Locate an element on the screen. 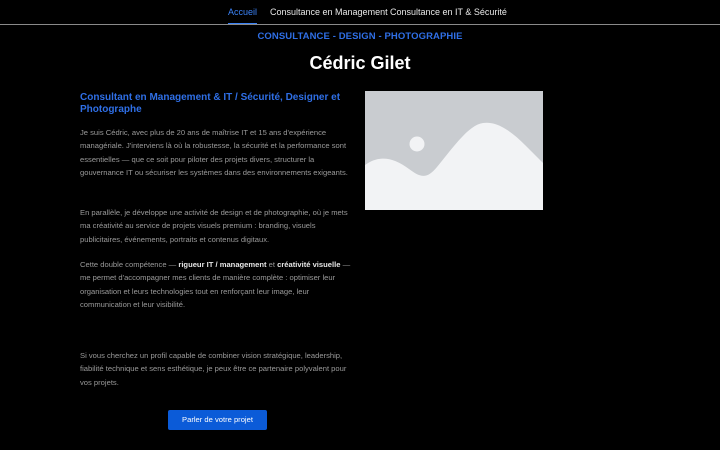  page-title: Cédric Gilet is located at coordinates (360, 63).